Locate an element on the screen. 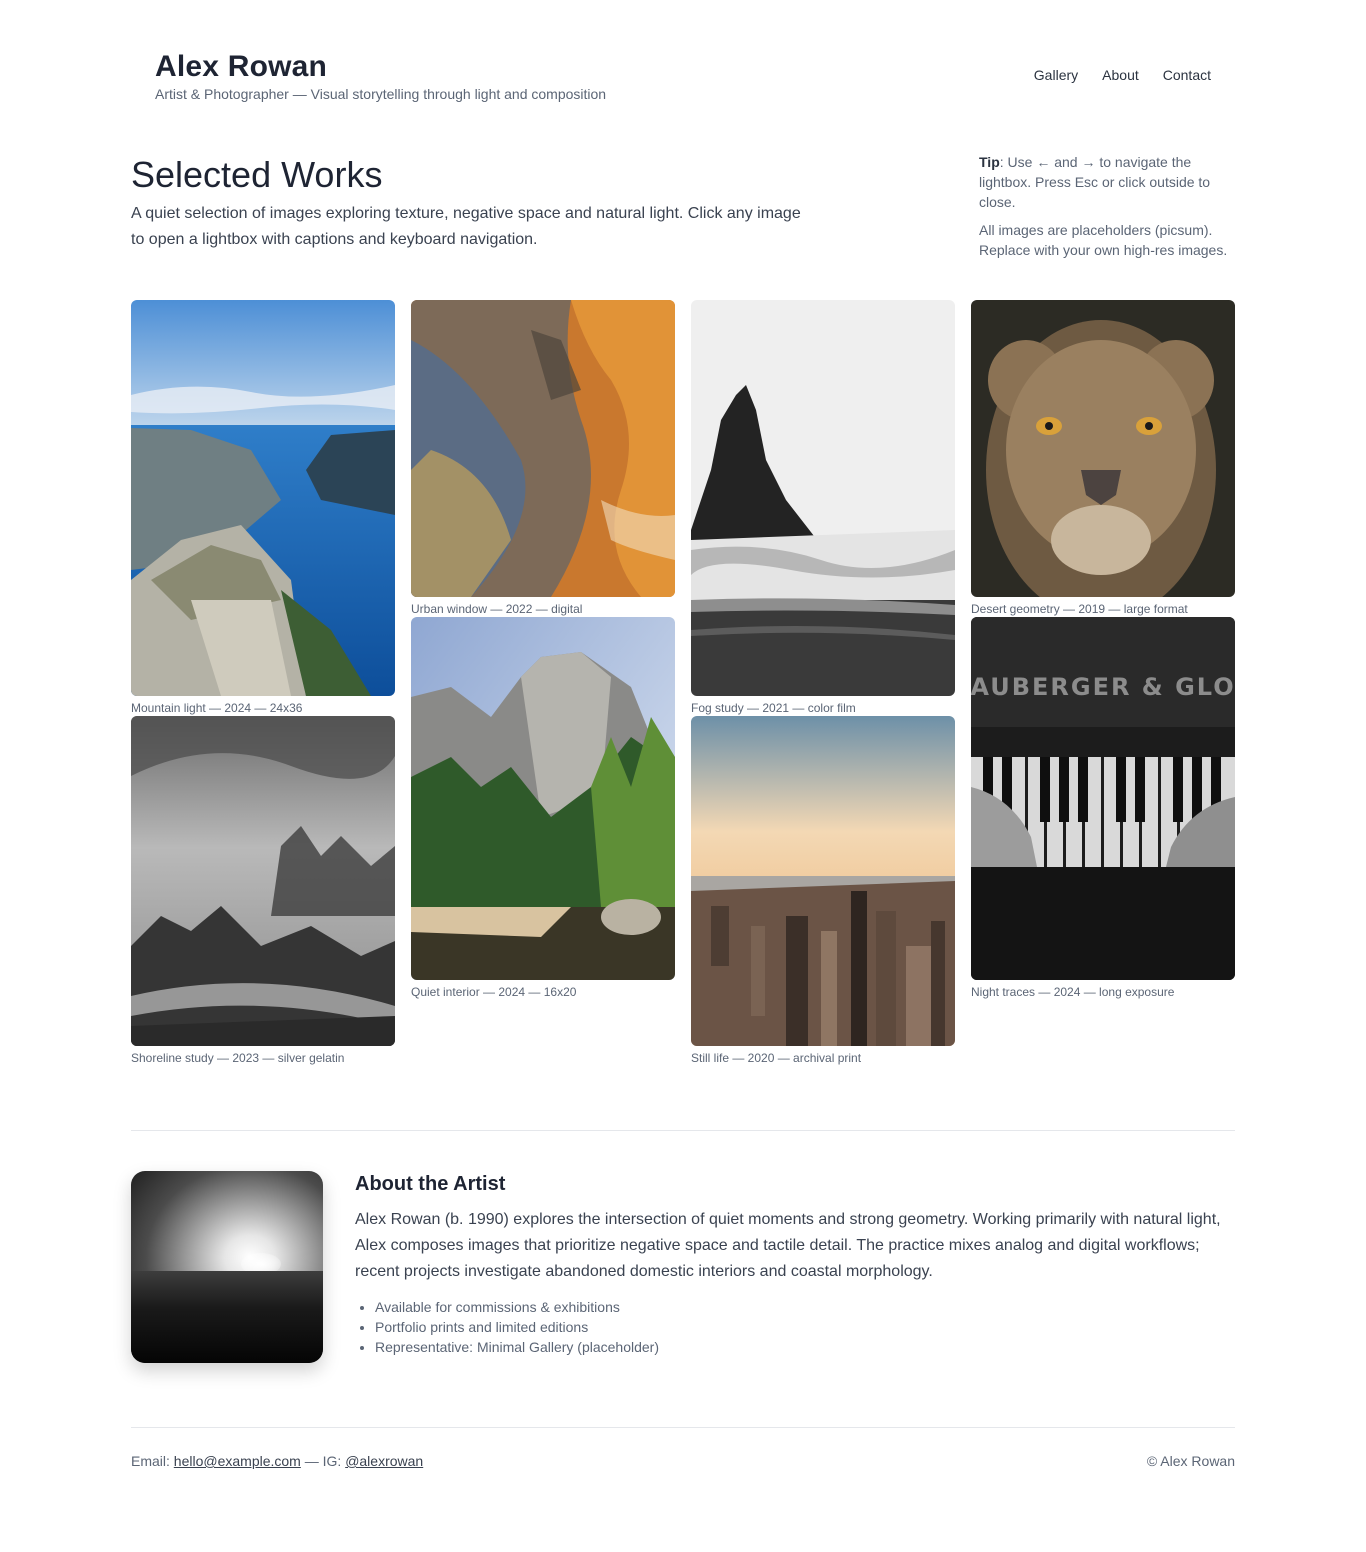  about-title: About the Artist is located at coordinates (430, 1184).